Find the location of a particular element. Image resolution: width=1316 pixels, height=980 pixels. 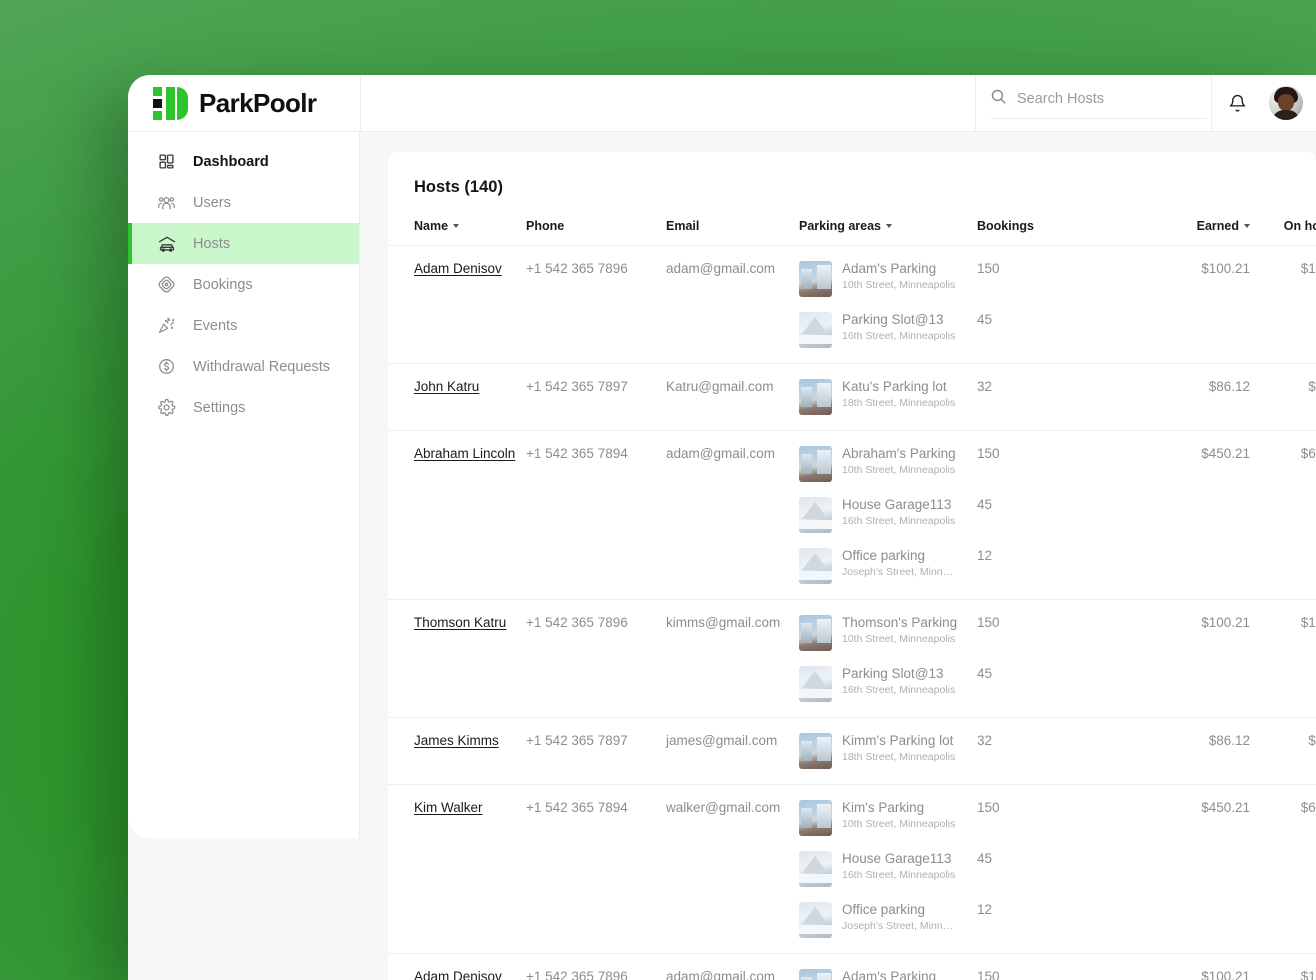

sidebar-item-bookings: Bookings is located at coordinates (243, 284).